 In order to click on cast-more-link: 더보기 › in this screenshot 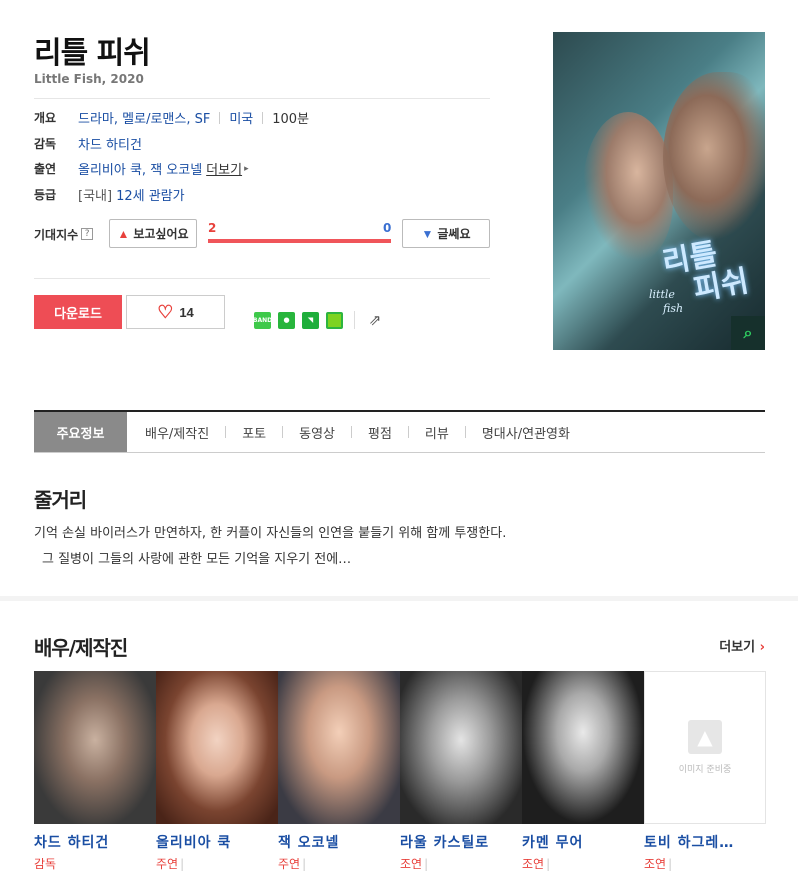, I will do `click(742, 645)`.